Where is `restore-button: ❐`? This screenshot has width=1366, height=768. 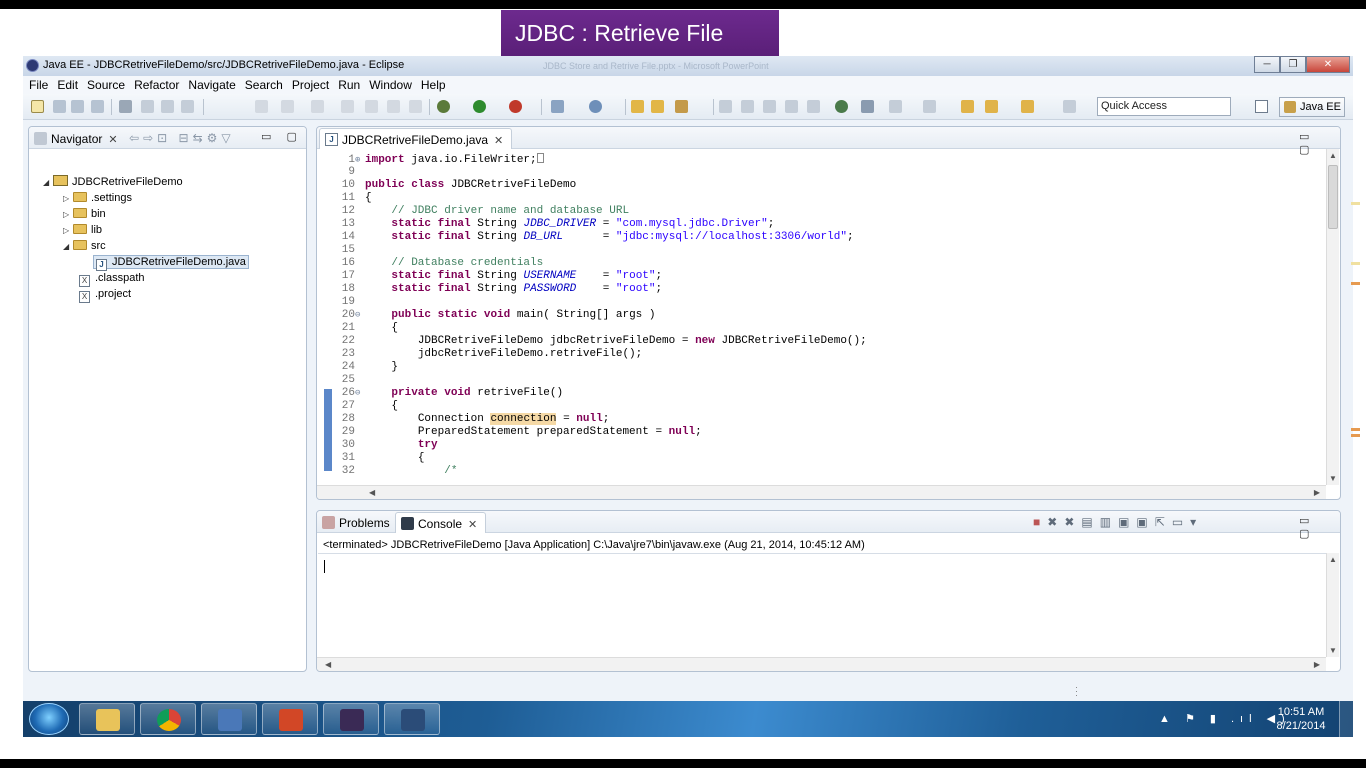
restore-button: ❐ is located at coordinates (1293, 64).